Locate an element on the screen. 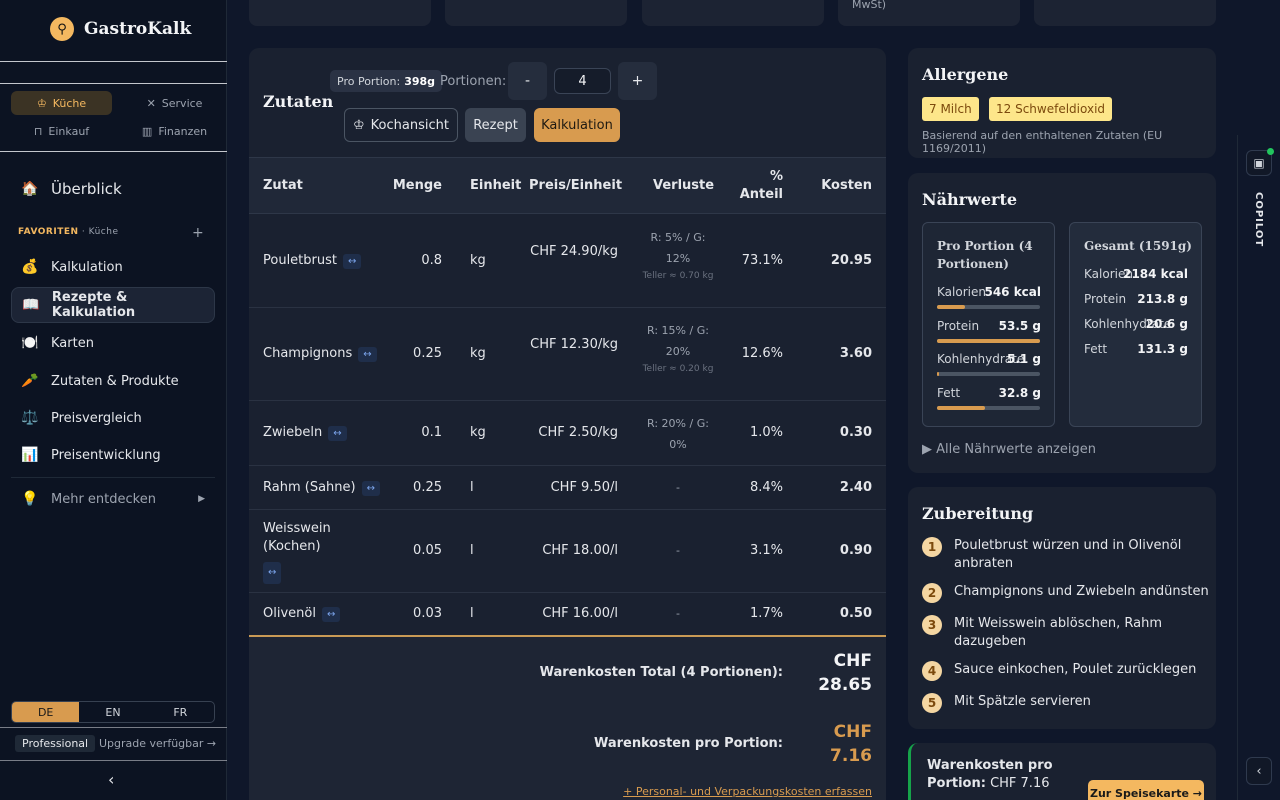 Image resolution: width=1280 pixels, height=800 pixels. ingredient-loss: R: 20% / G: 0% is located at coordinates (678, 434).